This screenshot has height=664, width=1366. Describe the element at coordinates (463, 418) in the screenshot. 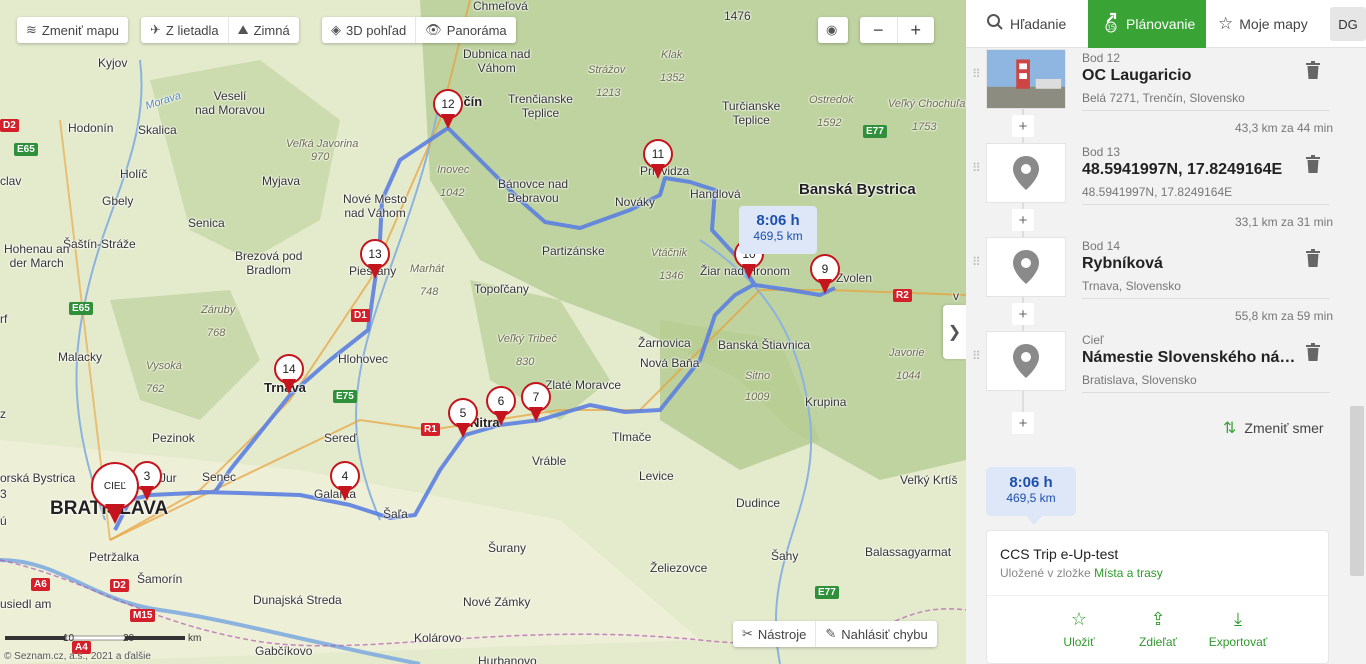

I see `route-marker: 5` at that location.